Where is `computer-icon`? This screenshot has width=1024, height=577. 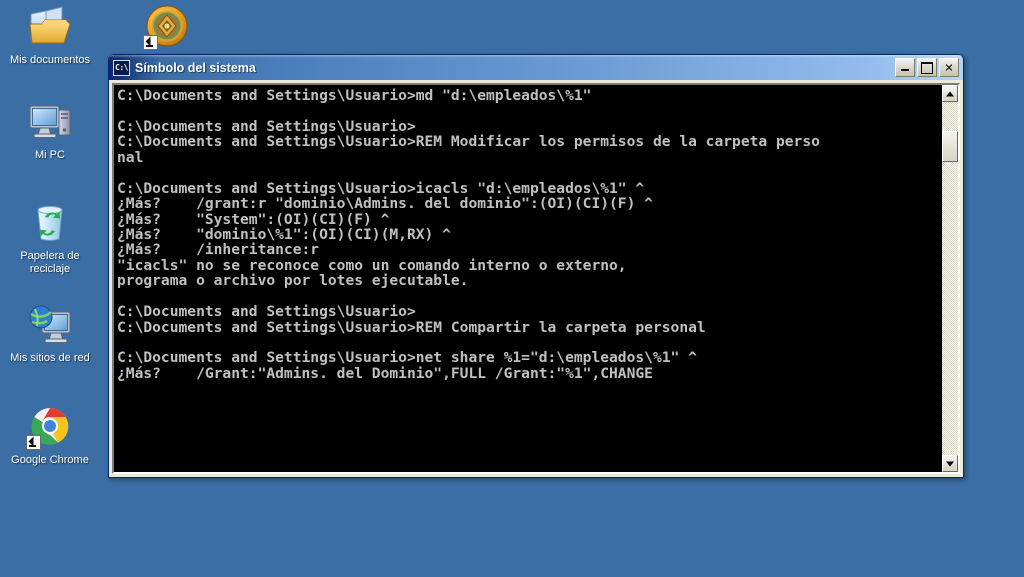
computer-icon is located at coordinates (50, 121).